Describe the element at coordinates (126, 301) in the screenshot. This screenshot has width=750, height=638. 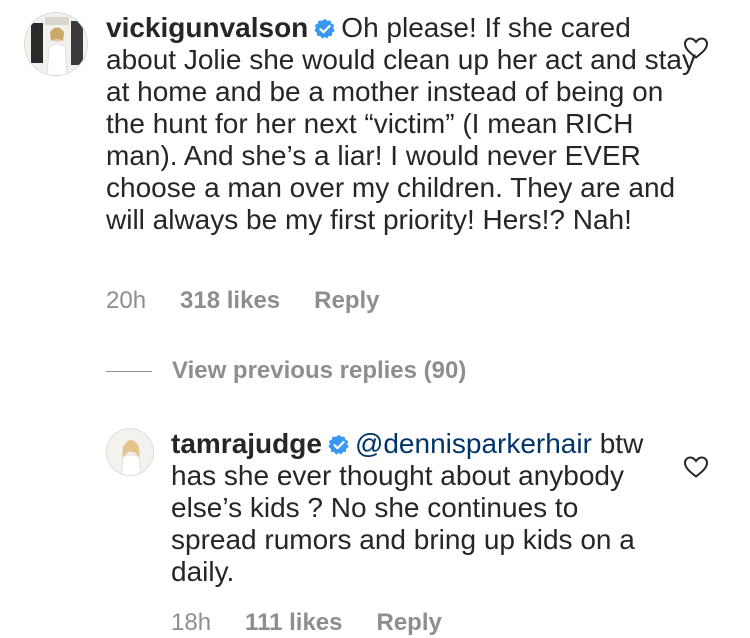
I see `comment-time: 20h` at that location.